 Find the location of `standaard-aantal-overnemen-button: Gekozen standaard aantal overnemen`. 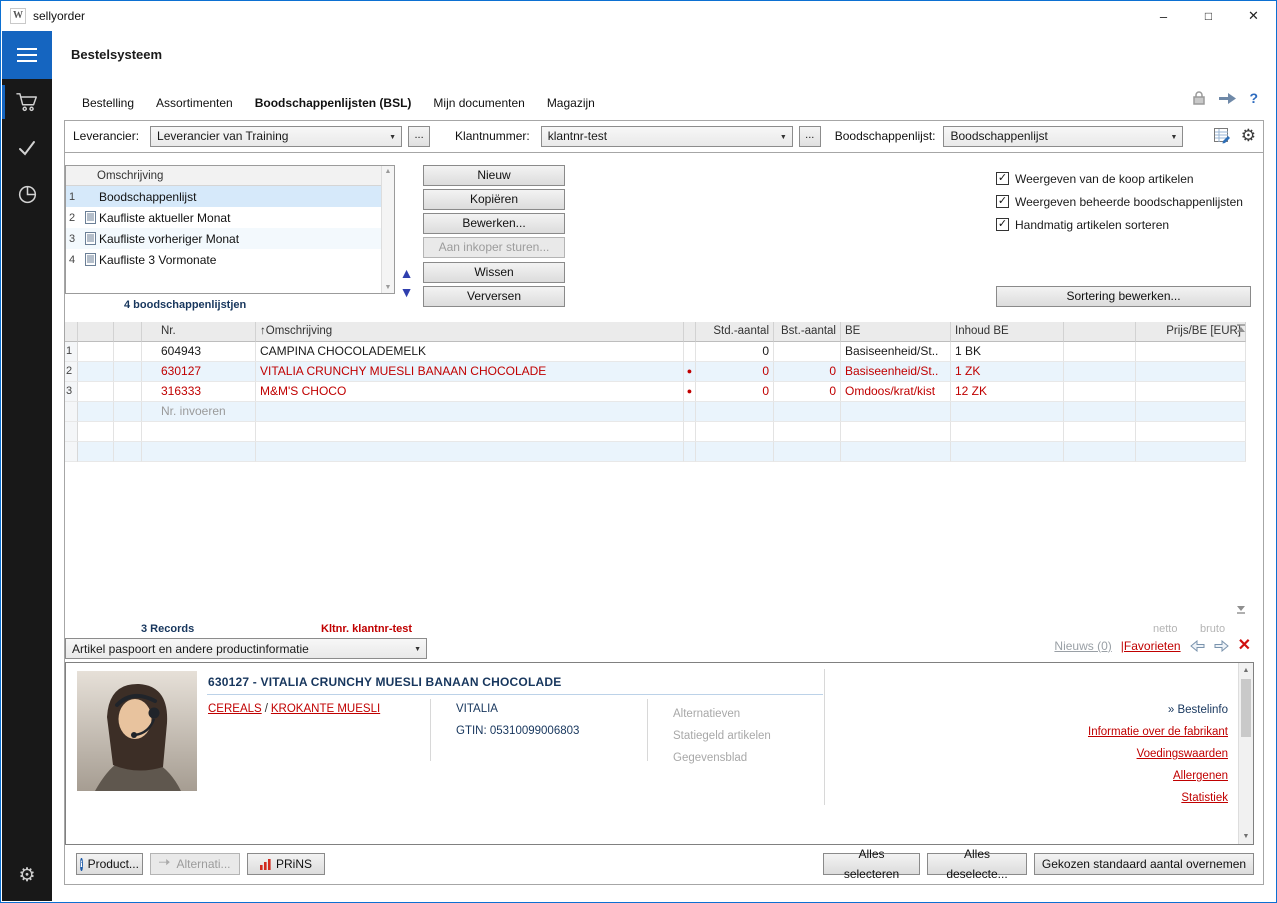

standaard-aantal-overnemen-button: Gekozen standaard aantal overnemen is located at coordinates (1144, 864).